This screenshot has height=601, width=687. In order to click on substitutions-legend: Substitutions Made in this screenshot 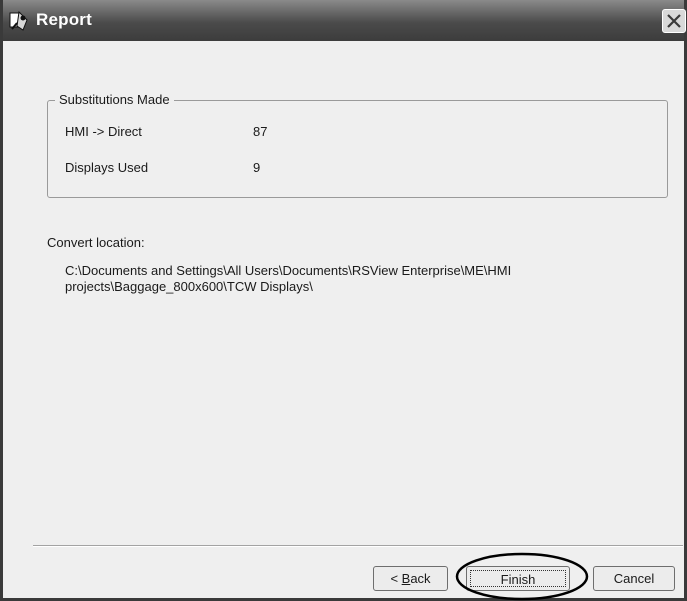, I will do `click(114, 99)`.